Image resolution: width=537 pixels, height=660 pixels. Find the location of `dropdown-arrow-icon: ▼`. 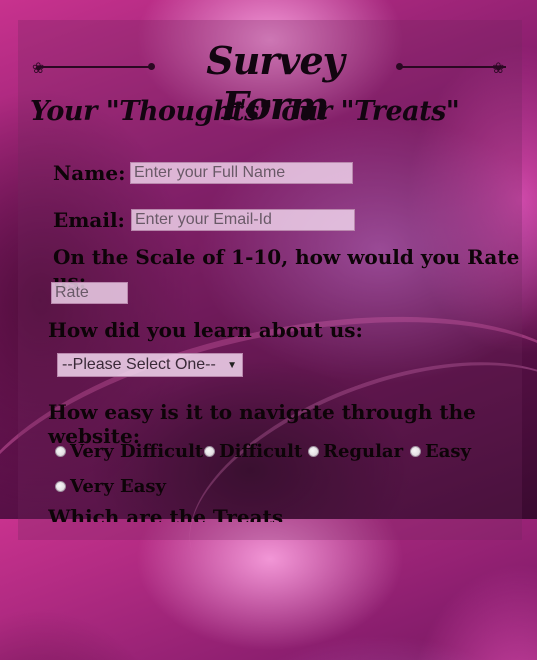

dropdown-arrow-icon: ▼ is located at coordinates (232, 365).